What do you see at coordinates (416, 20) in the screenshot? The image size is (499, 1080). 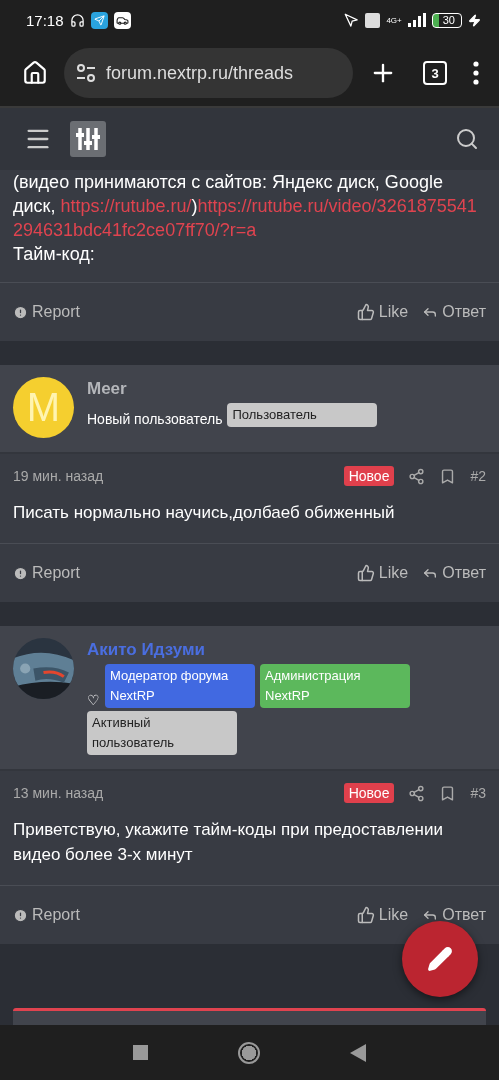 I see `signal-icon` at bounding box center [416, 20].